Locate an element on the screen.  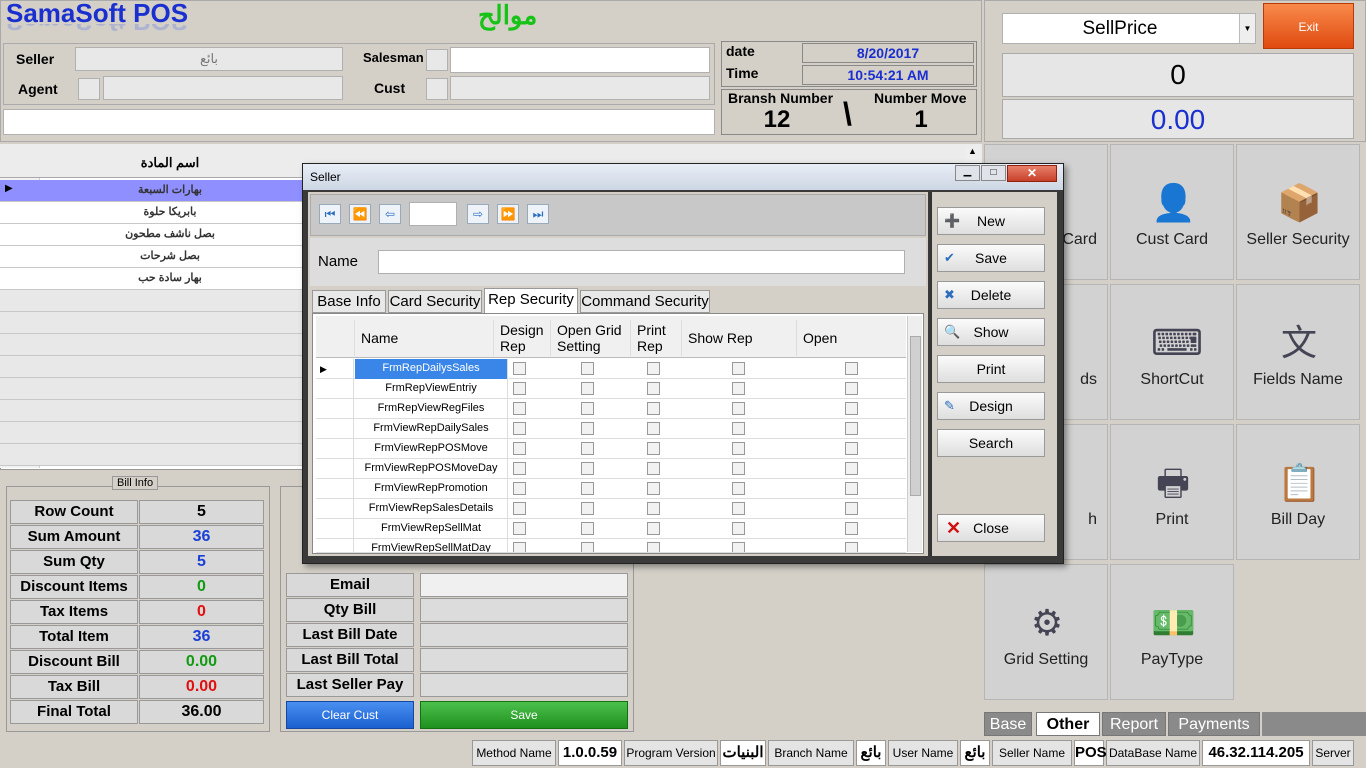
tile-cust-card: 👤 Cust Card is located at coordinates (1172, 212).